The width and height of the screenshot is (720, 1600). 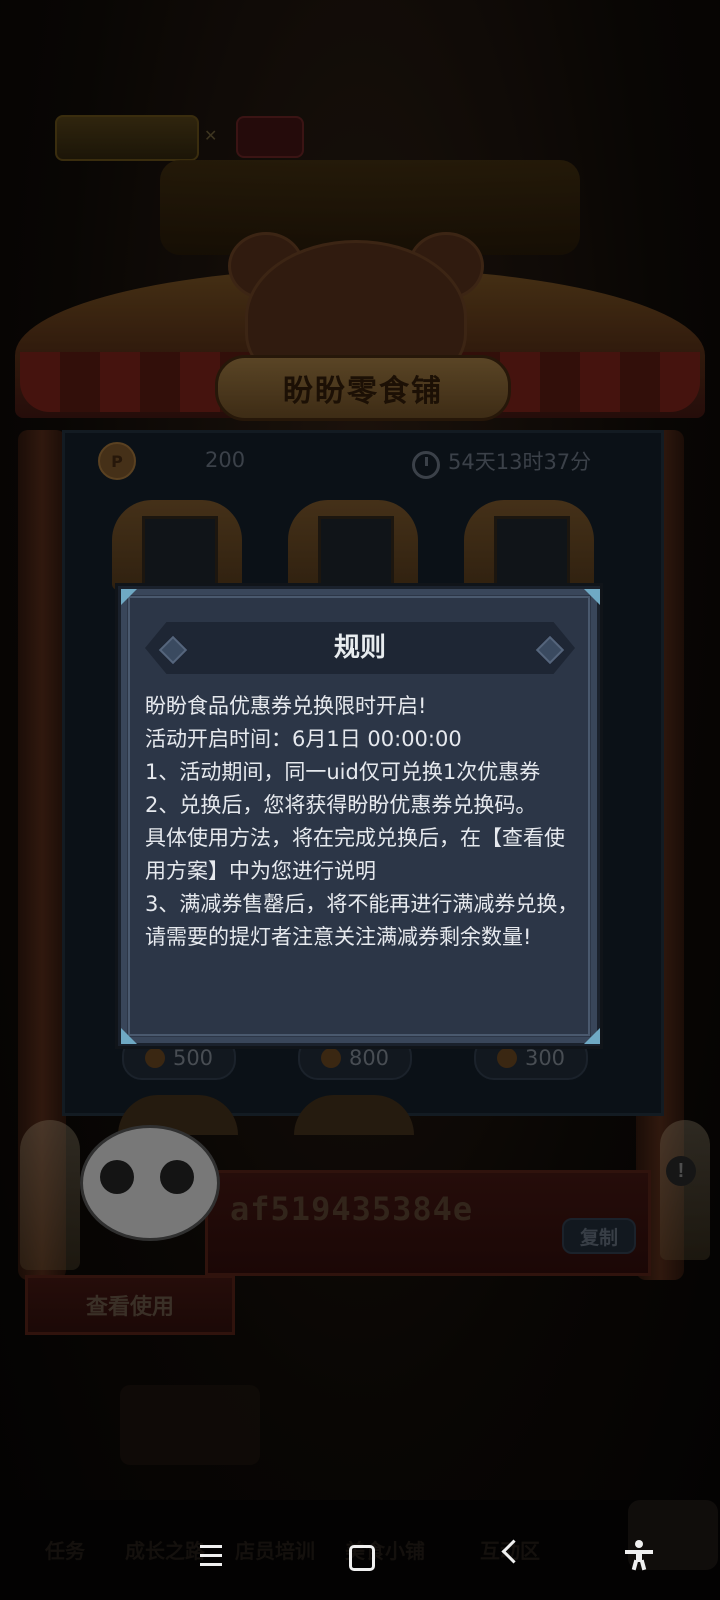 I want to click on home-icon, so click(x=362, y=1558).